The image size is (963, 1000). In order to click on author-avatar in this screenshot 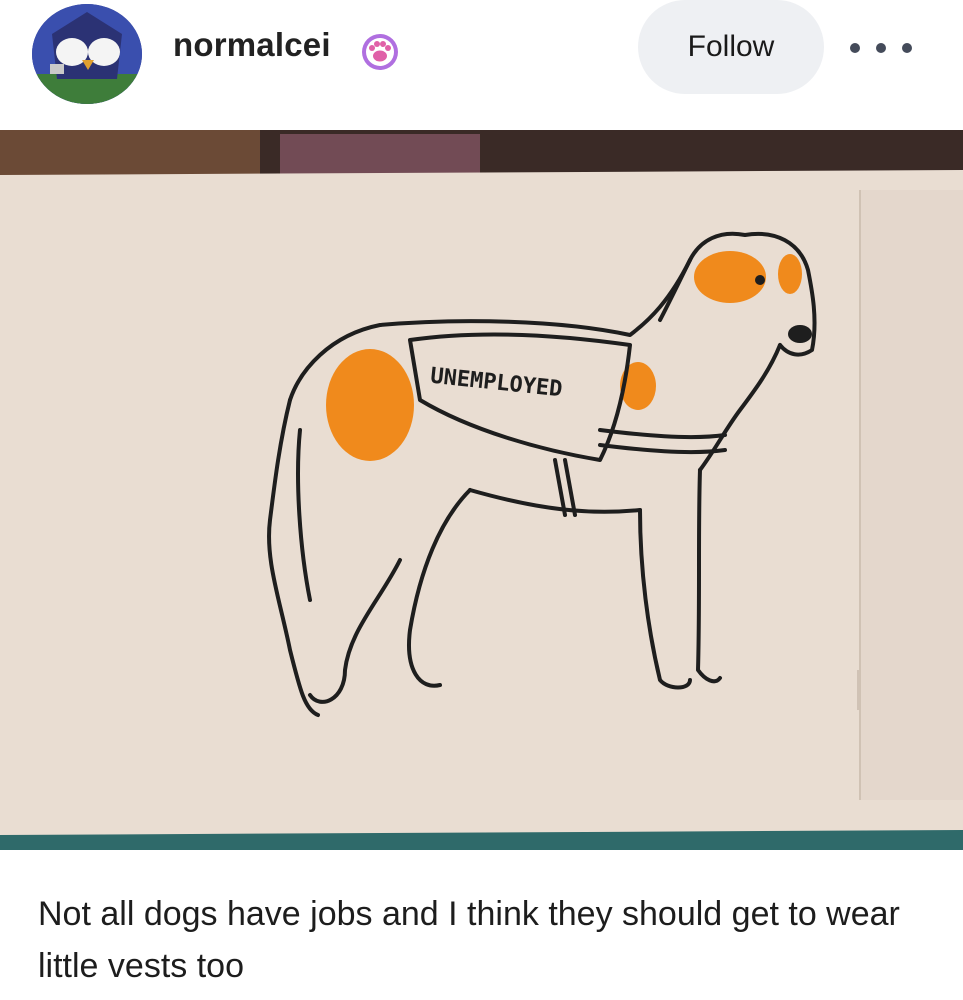, I will do `click(87, 54)`.